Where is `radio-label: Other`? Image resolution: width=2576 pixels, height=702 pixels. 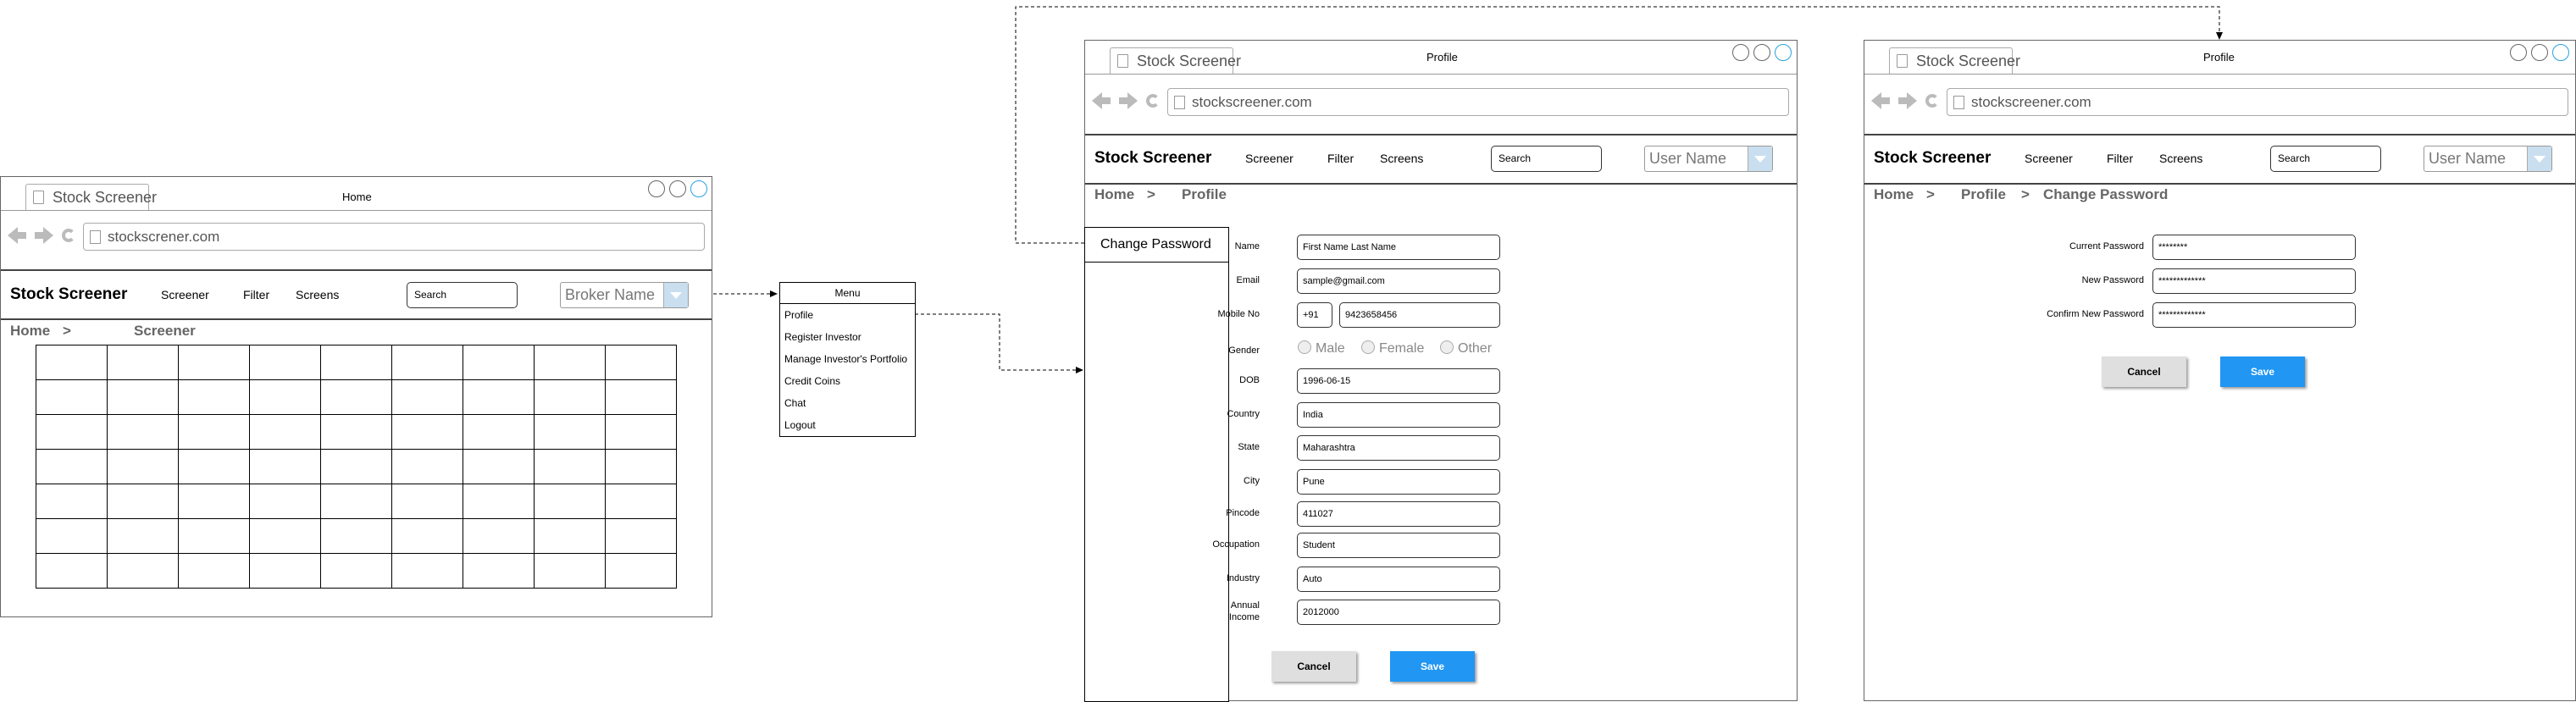 radio-label: Other is located at coordinates (1475, 348).